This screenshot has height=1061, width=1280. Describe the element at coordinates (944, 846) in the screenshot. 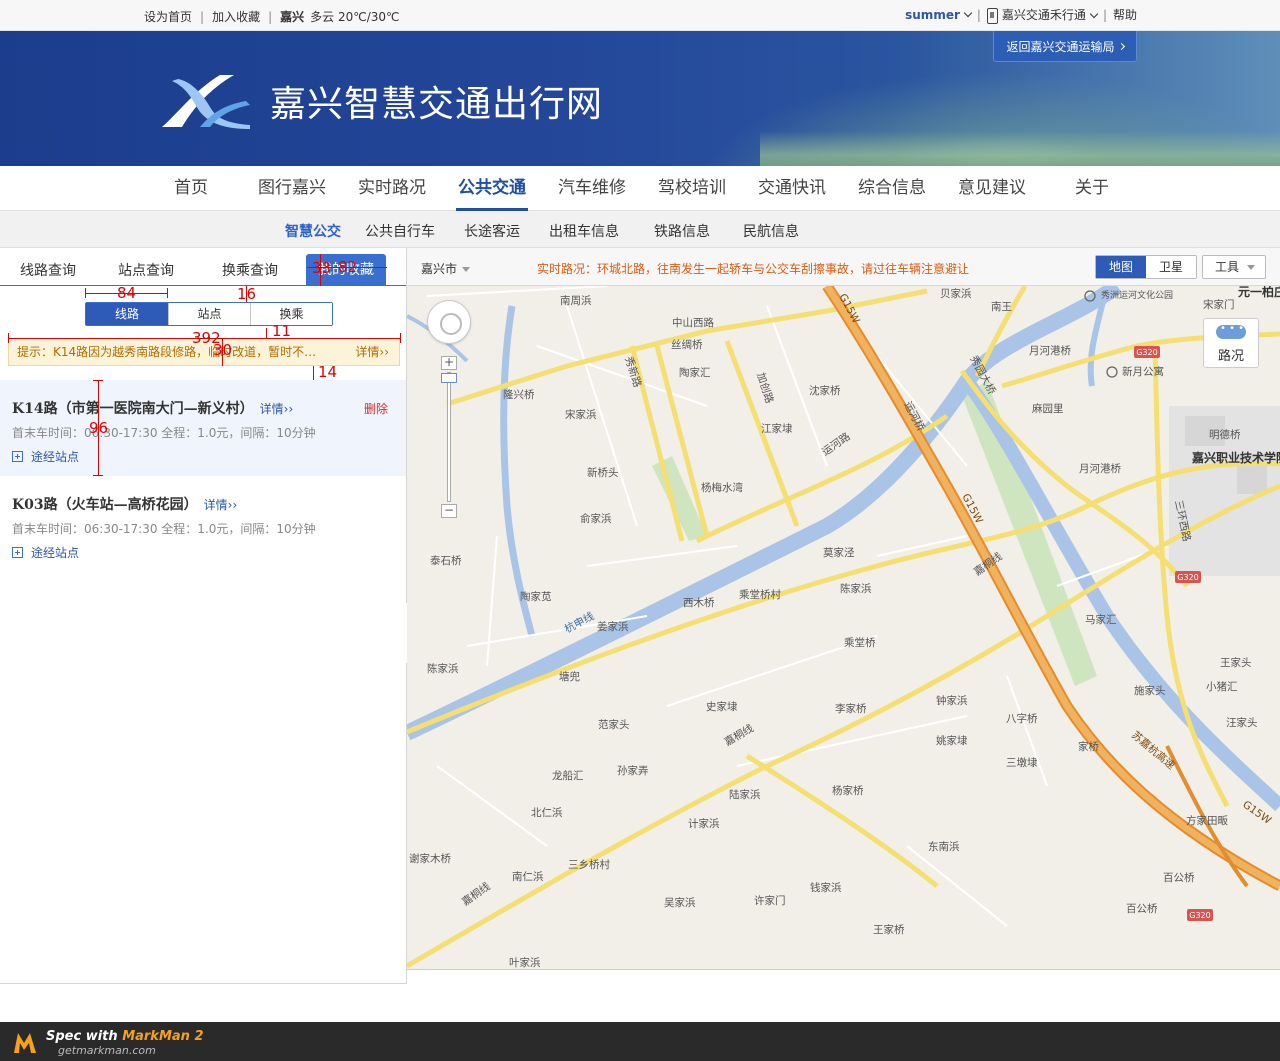

I see `place-label: 东南浜` at that location.